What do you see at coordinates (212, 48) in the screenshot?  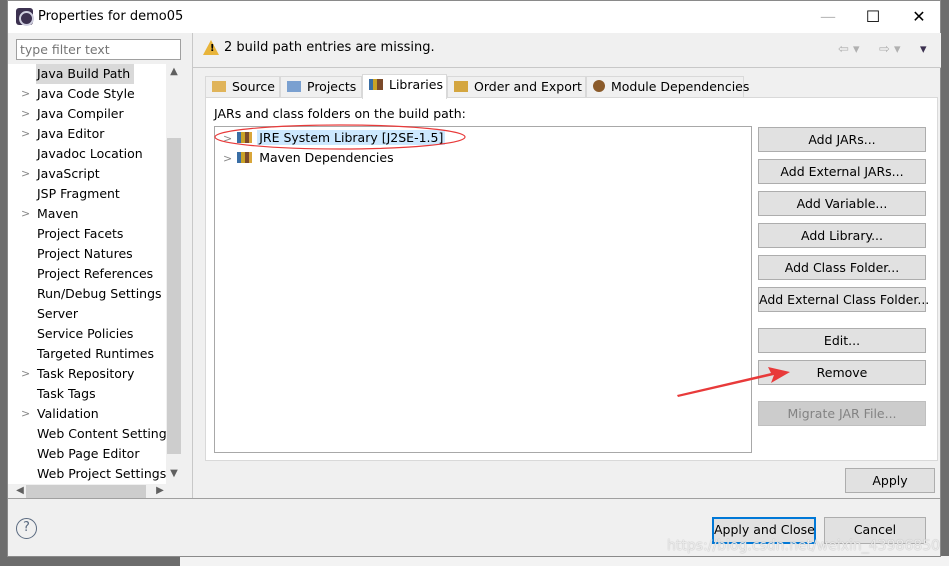 I see `warning-mark: !` at bounding box center [212, 48].